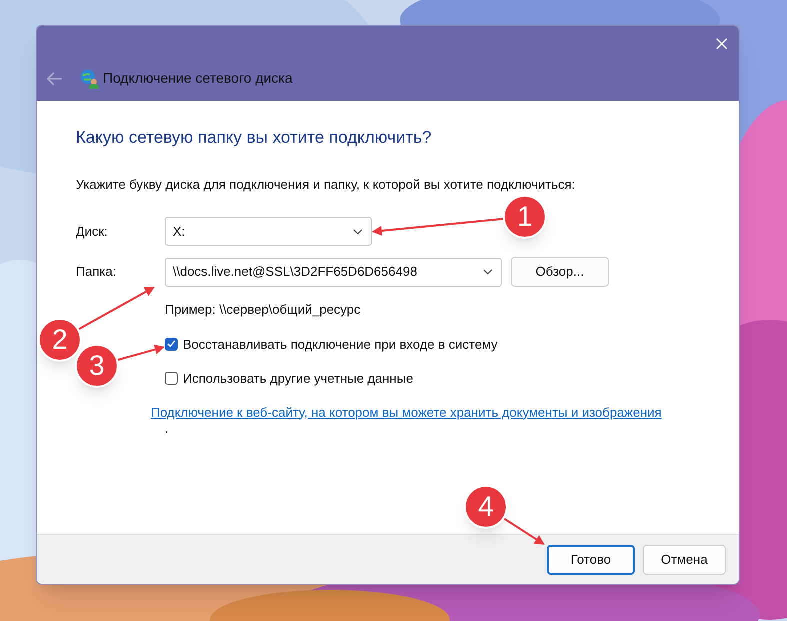  What do you see at coordinates (97, 272) in the screenshot?
I see `field-label: Папка:` at bounding box center [97, 272].